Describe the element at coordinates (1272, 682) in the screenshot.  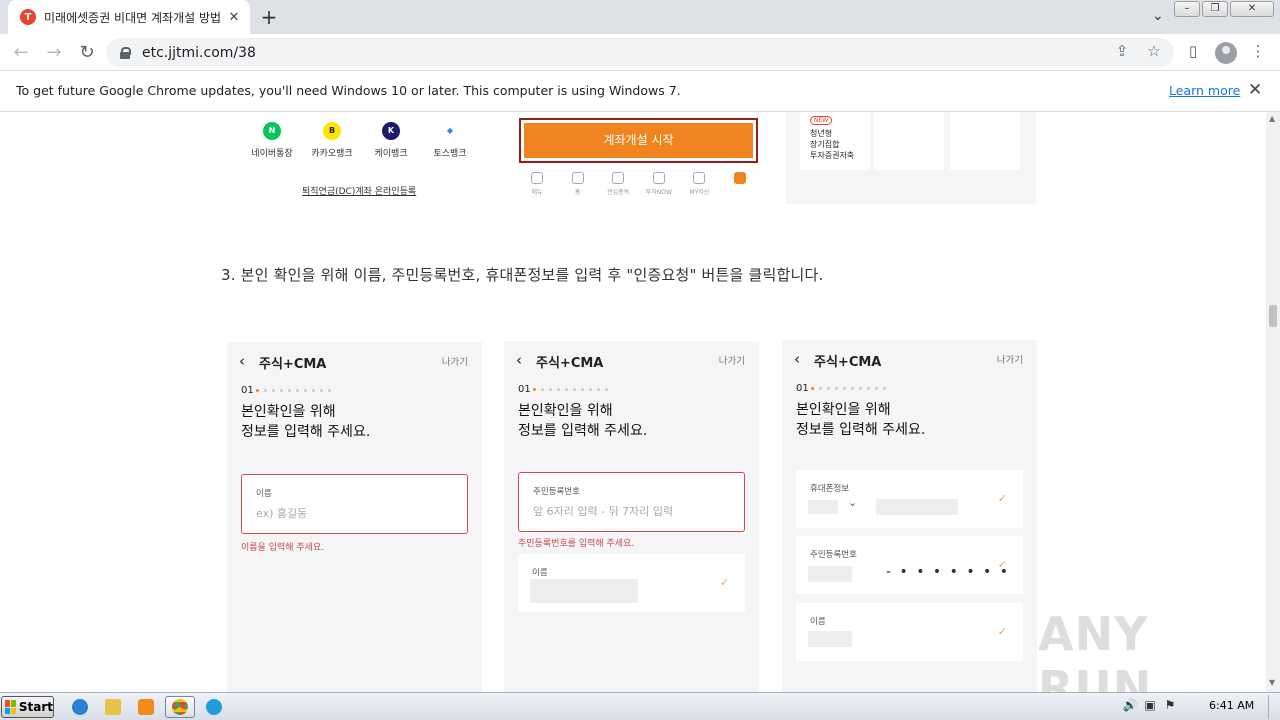
I see `scroll-down-icon: ▼` at that location.